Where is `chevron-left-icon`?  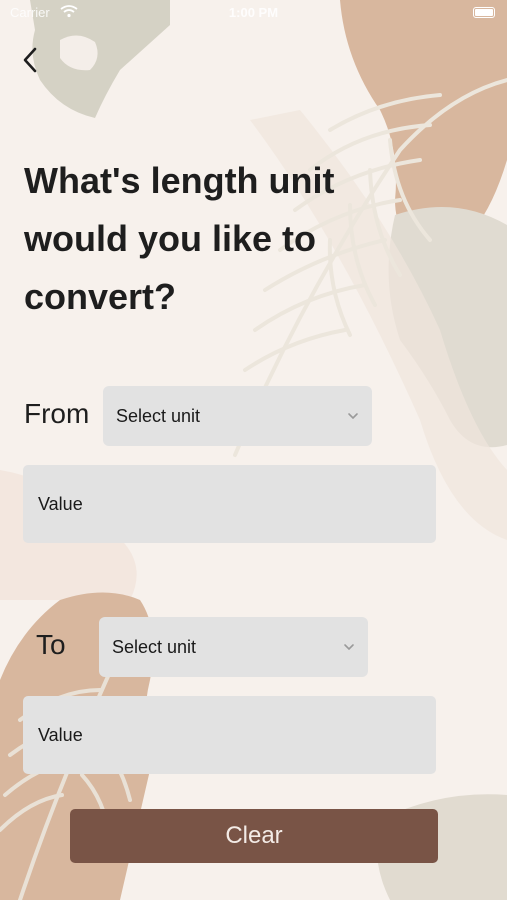
chevron-left-icon is located at coordinates (30, 60).